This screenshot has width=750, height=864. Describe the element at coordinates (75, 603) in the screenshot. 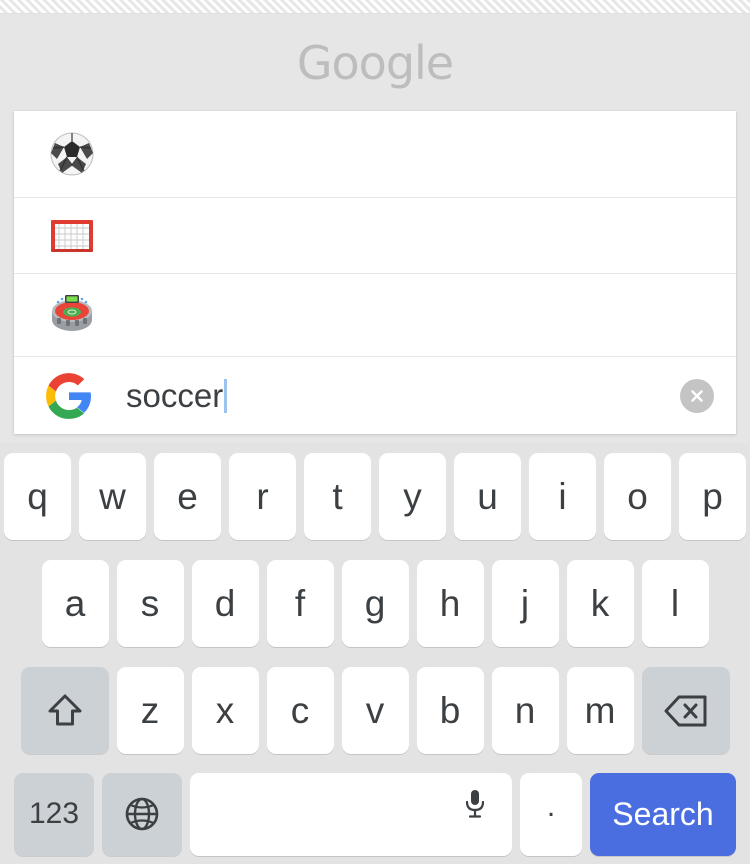

I see `key-a: a` at that location.